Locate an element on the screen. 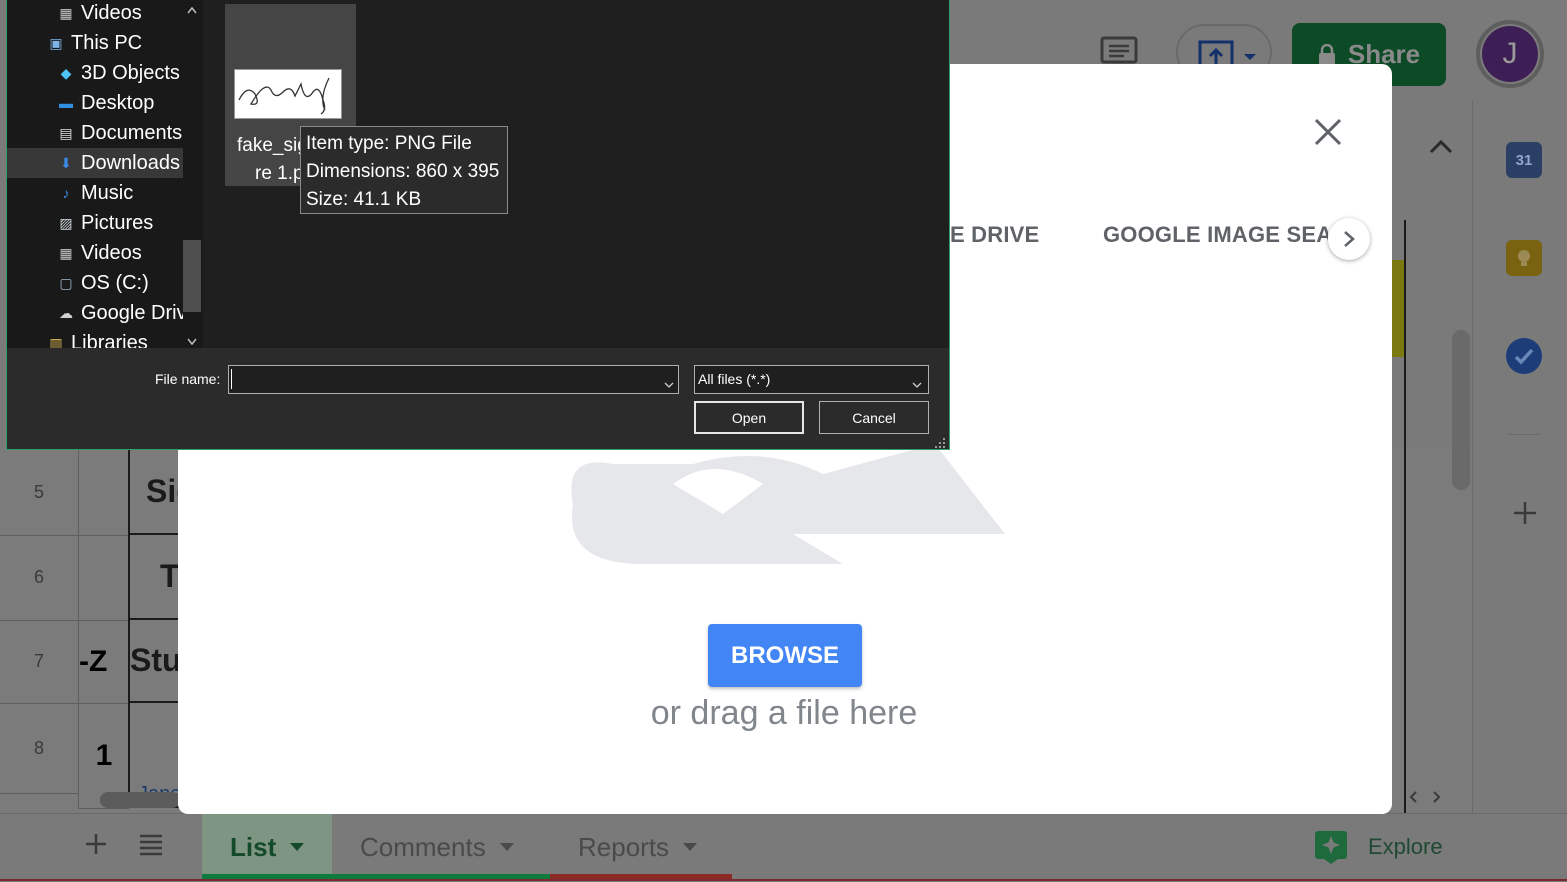 This screenshot has height=882, width=1567. avatar-initial: J is located at coordinates (1510, 54).